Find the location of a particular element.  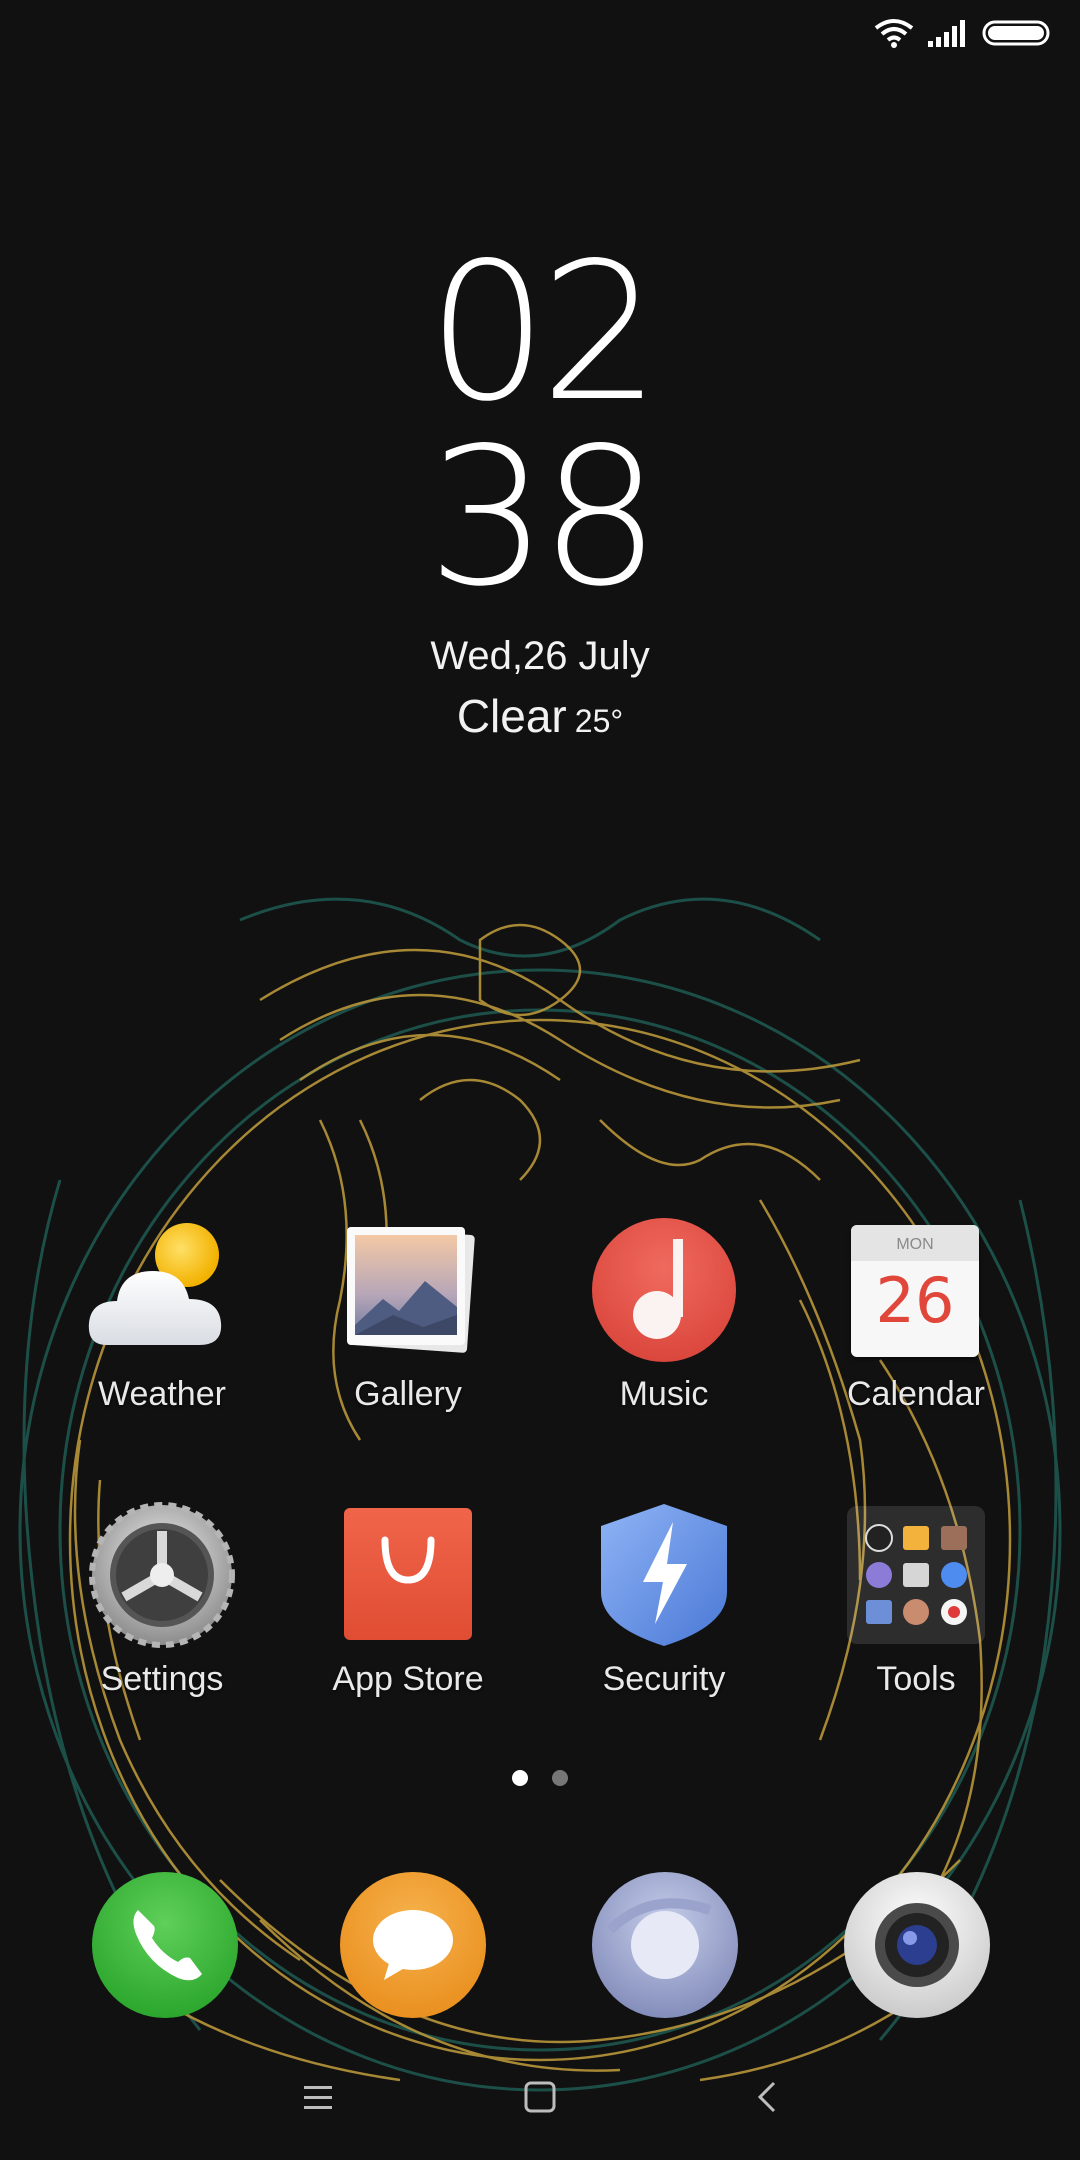

security-icon is located at coordinates (664, 1575).